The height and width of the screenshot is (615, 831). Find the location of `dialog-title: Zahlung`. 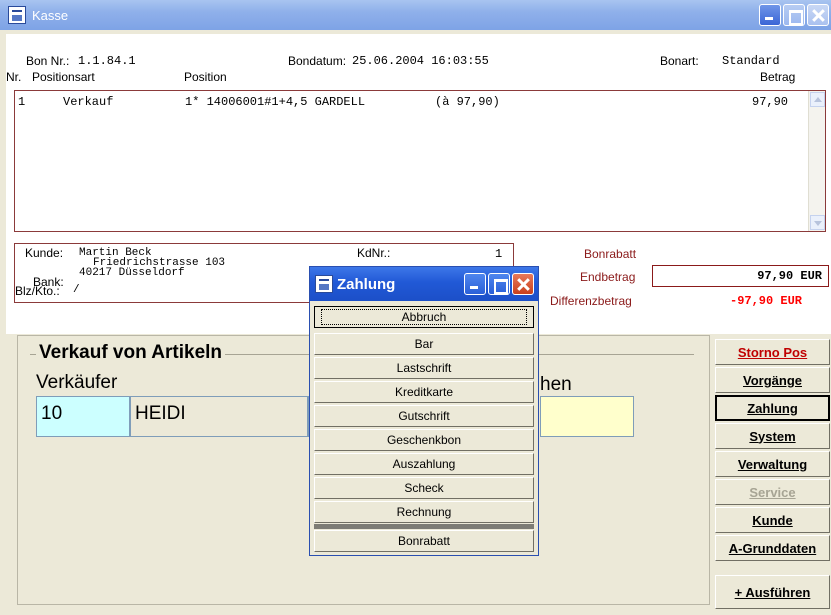

dialog-title: Zahlung is located at coordinates (366, 284).